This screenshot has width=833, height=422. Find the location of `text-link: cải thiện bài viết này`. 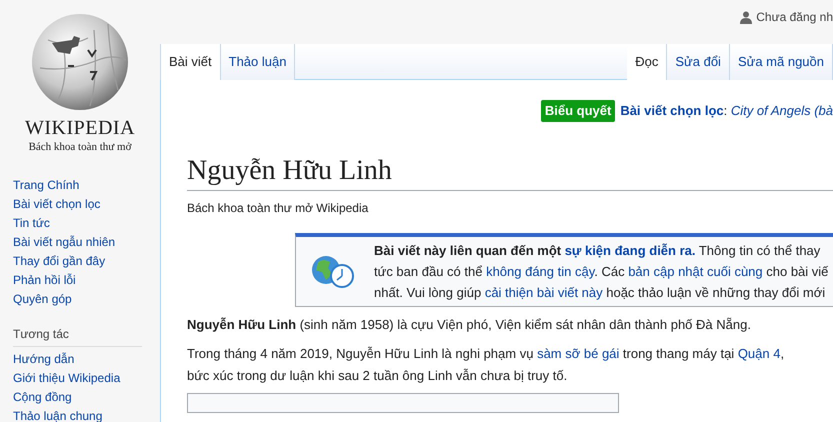

text-link: cải thiện bài viết này is located at coordinates (543, 292).